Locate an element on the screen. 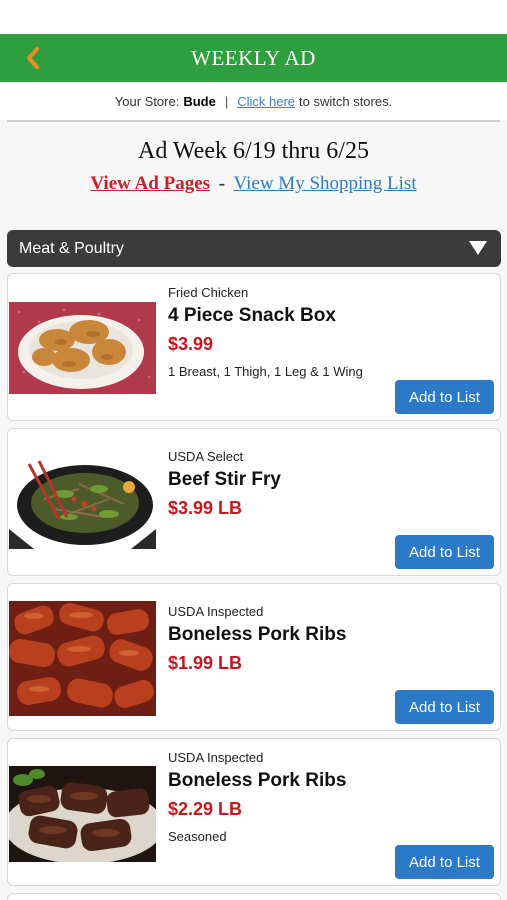 Image resolution: width=507 pixels, height=900 pixels. item-price: $3.99 is located at coordinates (191, 344).